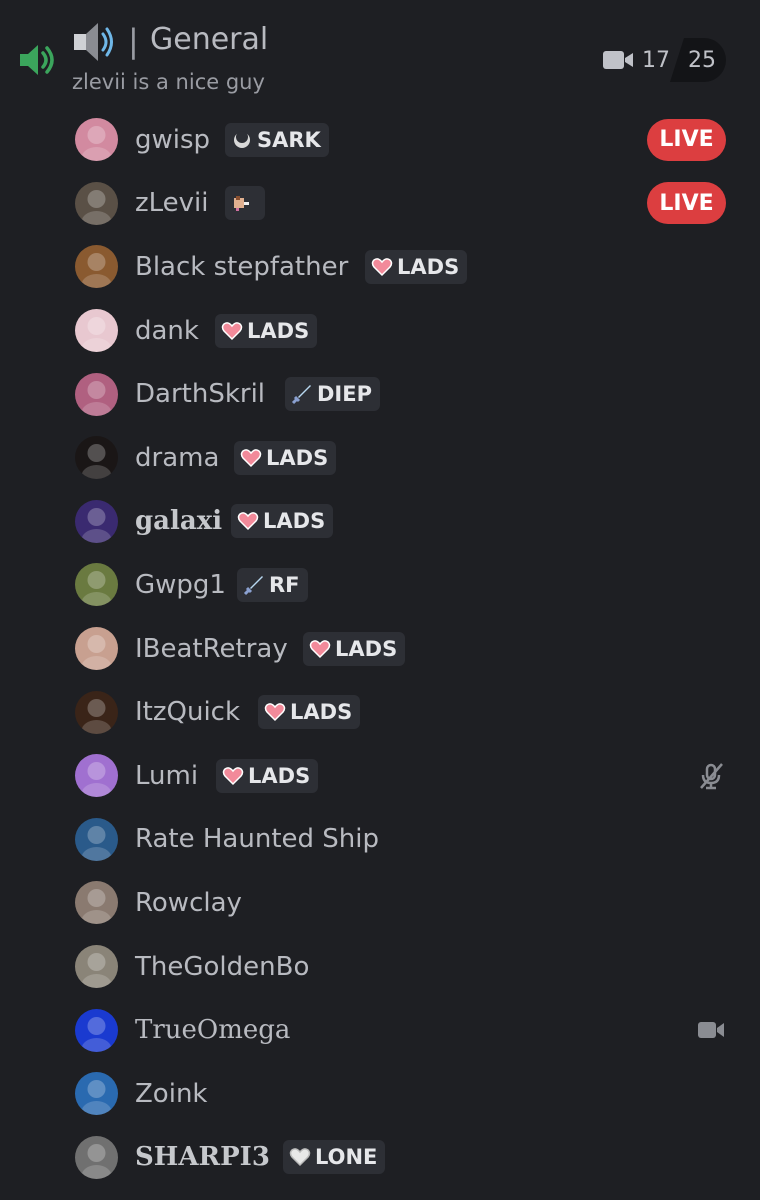 The height and width of the screenshot is (1200, 760). Describe the element at coordinates (344, 394) in the screenshot. I see `server-tag-label: DIEP` at that location.